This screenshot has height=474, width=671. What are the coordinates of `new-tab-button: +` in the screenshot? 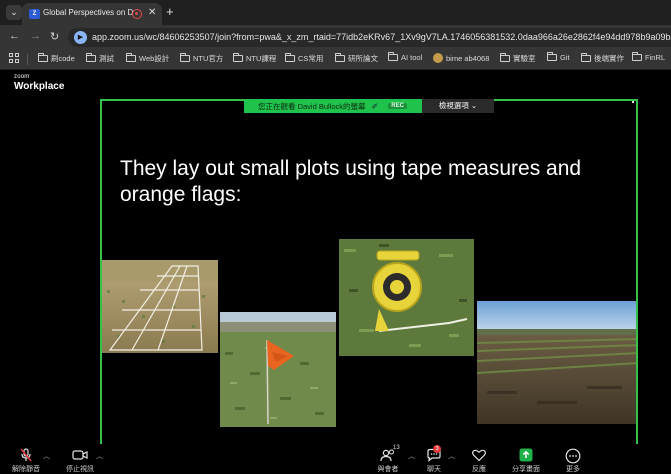 It's located at (170, 11).